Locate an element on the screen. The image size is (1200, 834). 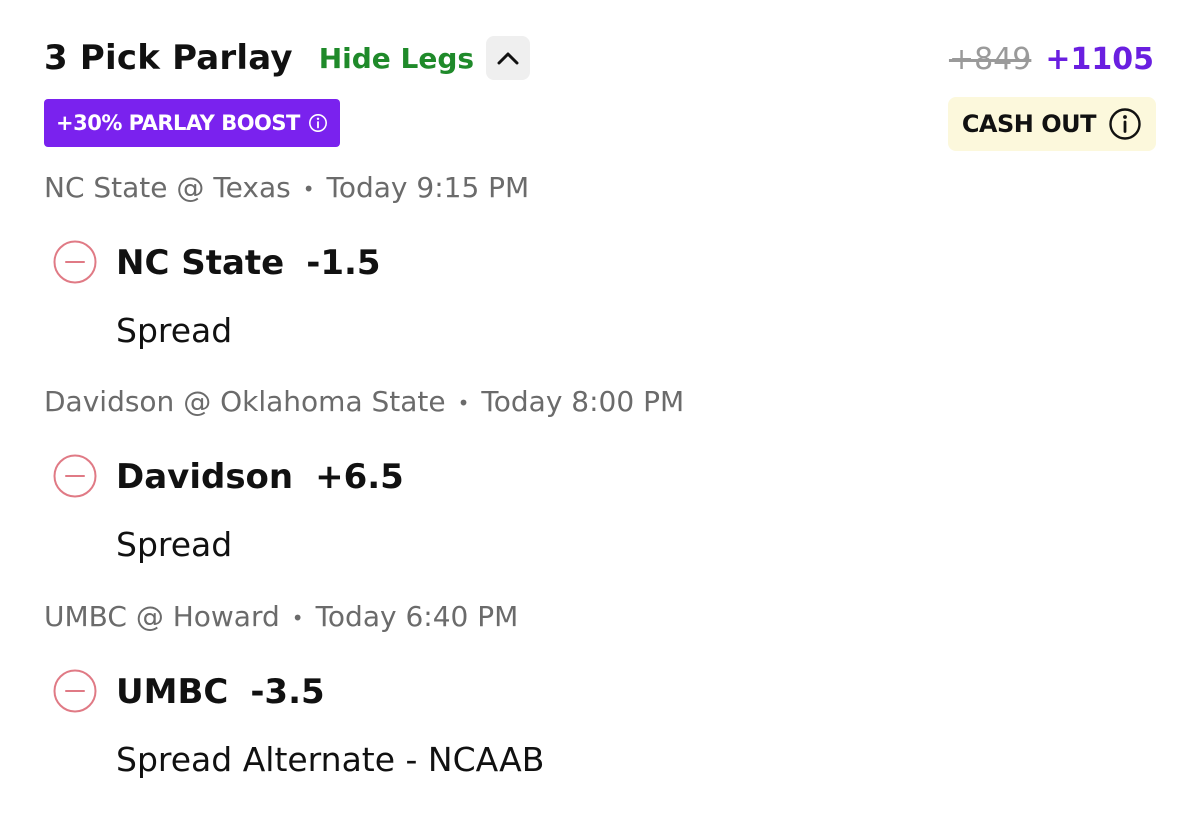
leg-pick: Davidson +6.5 is located at coordinates (260, 477).